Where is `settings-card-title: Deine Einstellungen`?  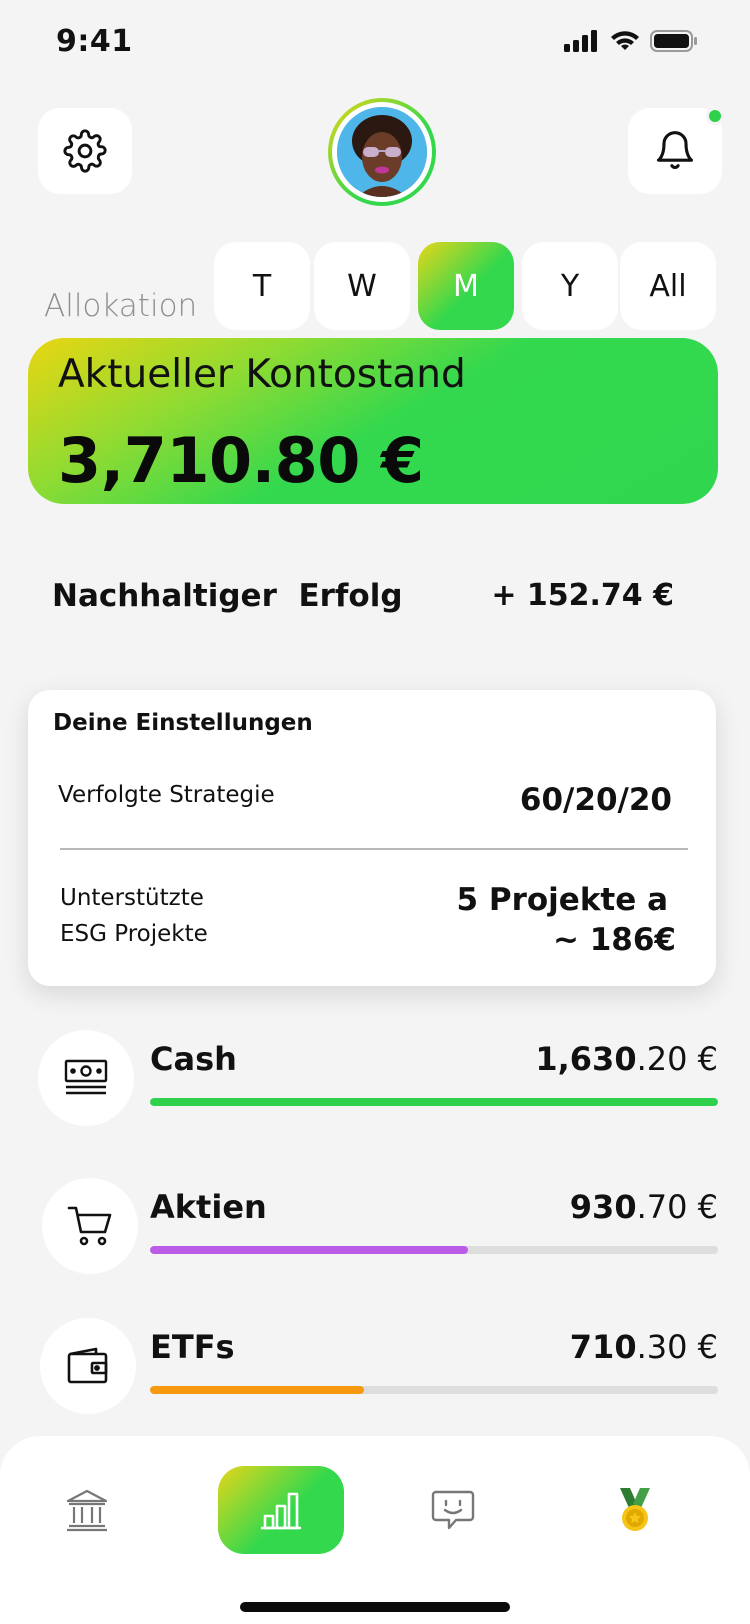
settings-card-title: Deine Einstellungen is located at coordinates (183, 723).